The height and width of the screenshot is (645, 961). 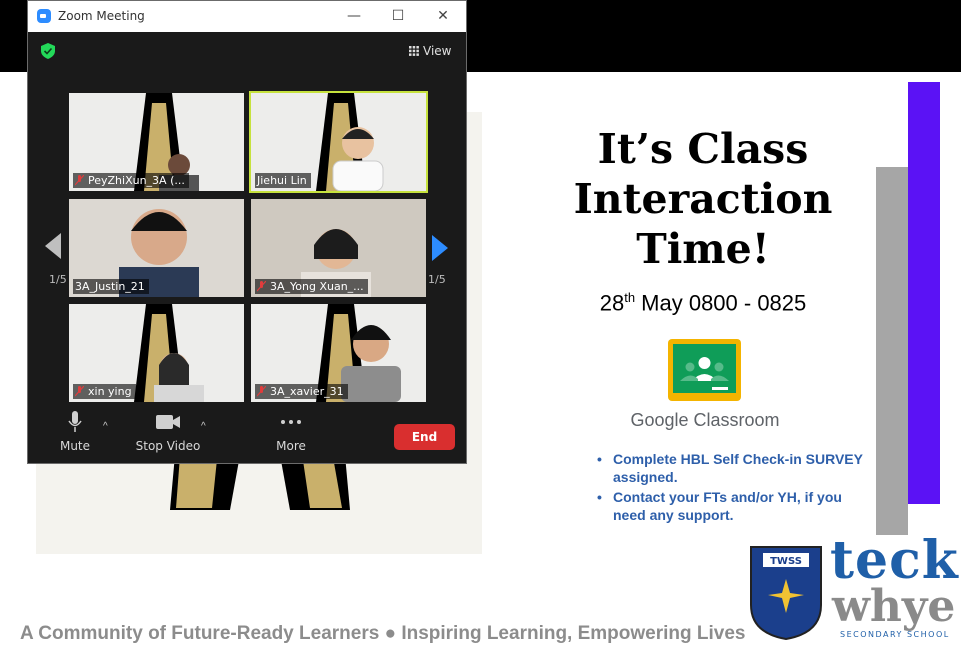 I want to click on grid-view-icon, so click(x=414, y=51).